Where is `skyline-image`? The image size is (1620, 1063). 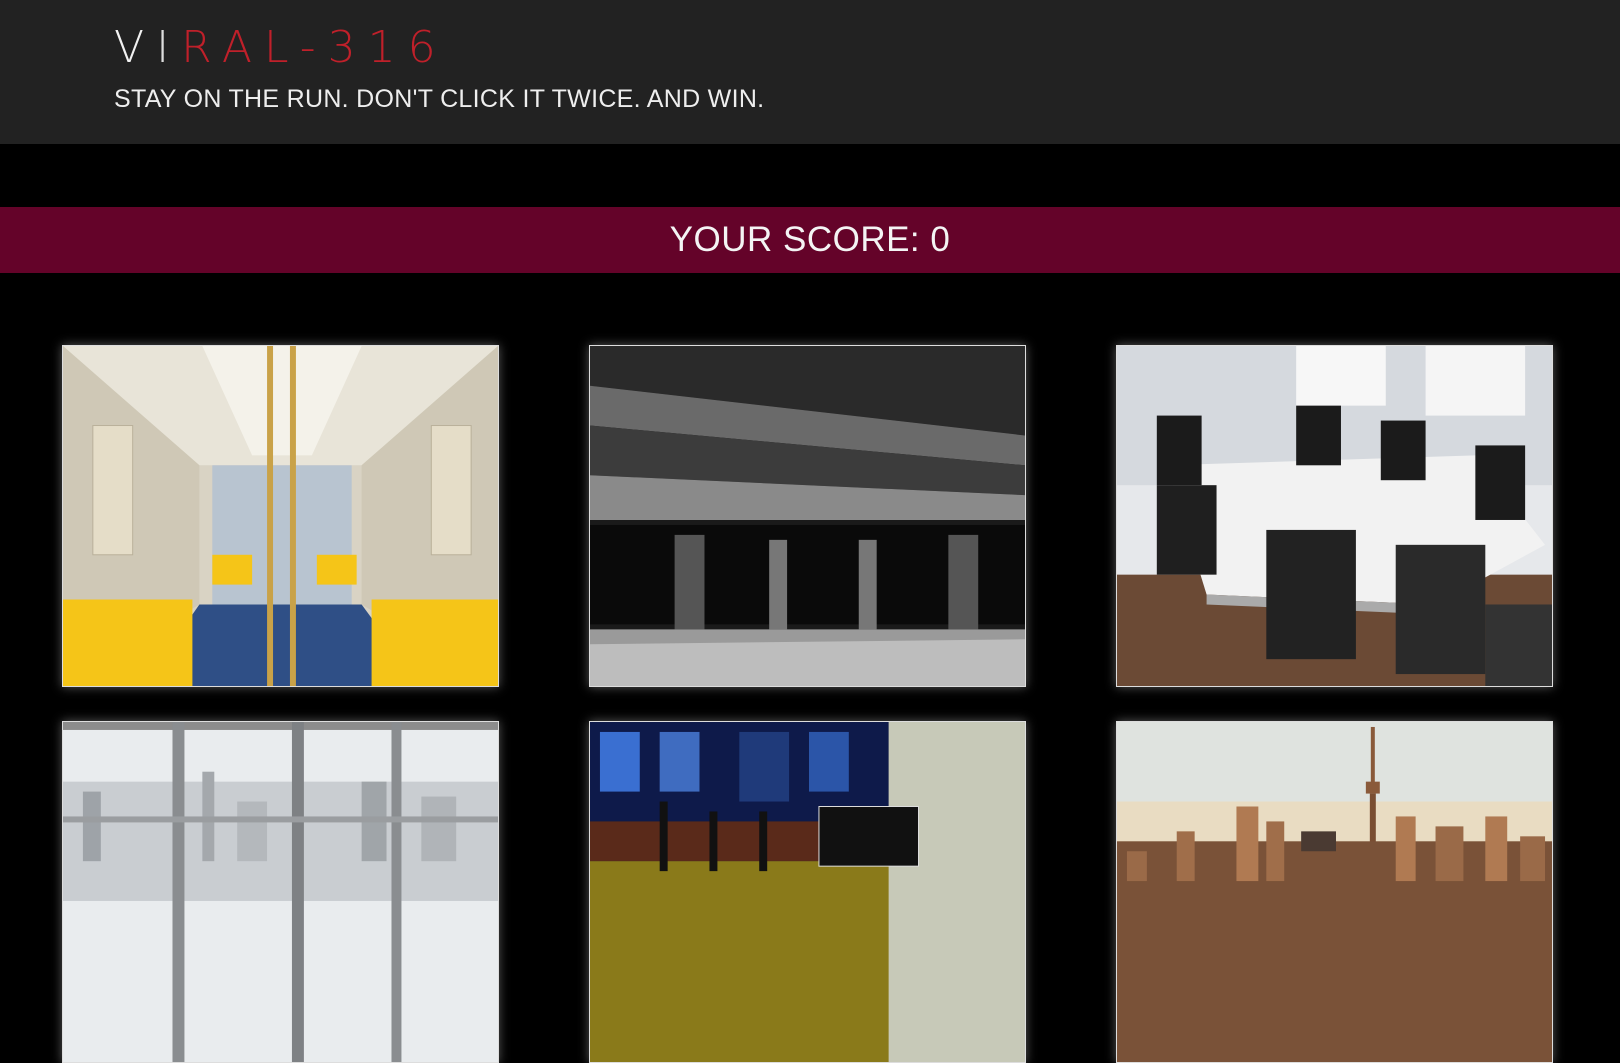 skyline-image is located at coordinates (1334, 892).